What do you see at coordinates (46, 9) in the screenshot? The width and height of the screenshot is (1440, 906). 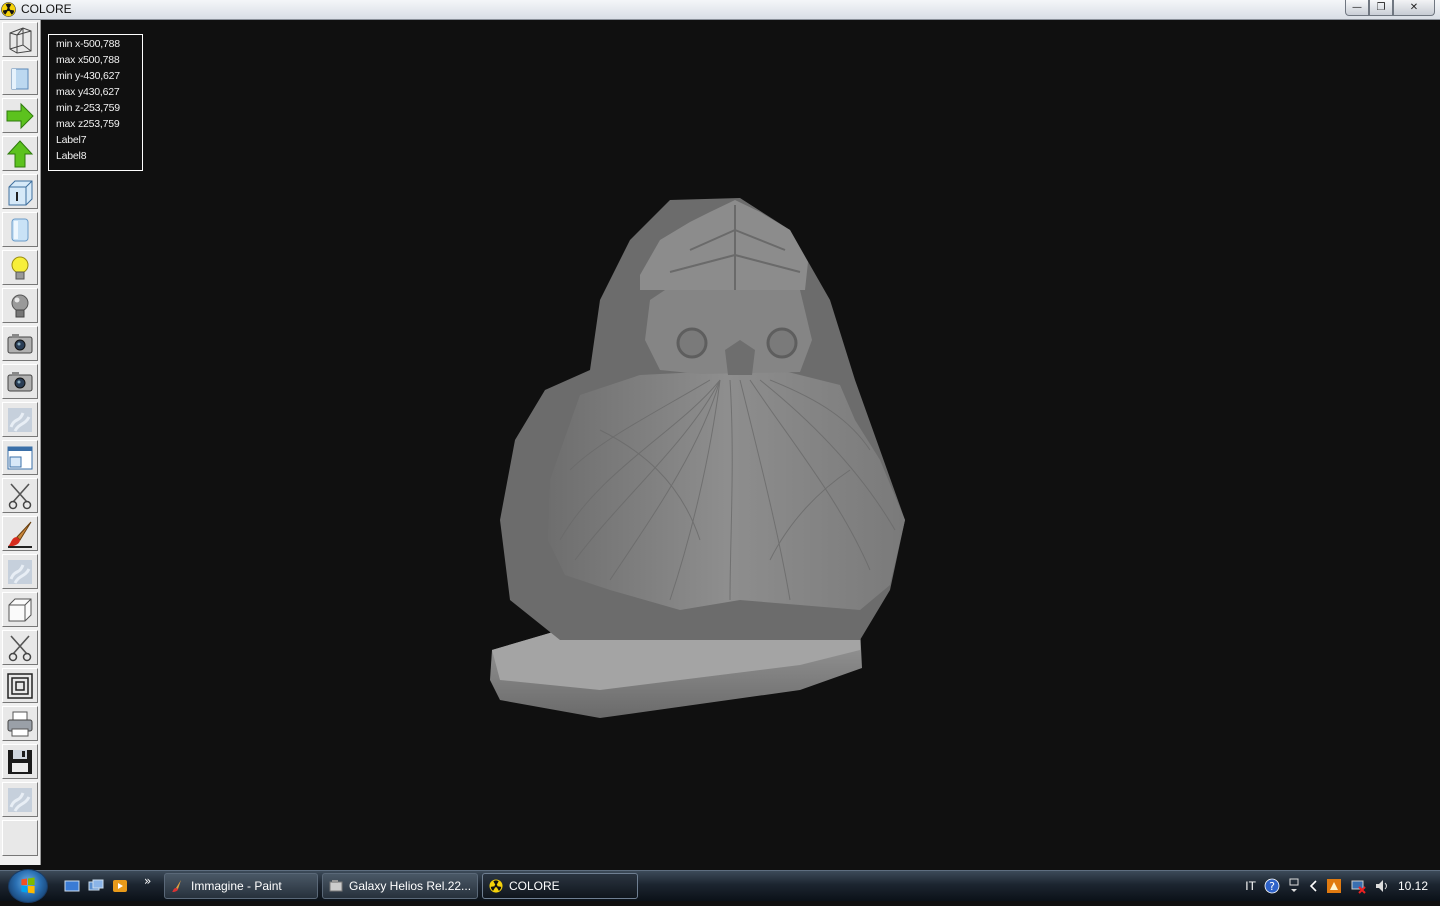 I see `window-title: COLORE` at bounding box center [46, 9].